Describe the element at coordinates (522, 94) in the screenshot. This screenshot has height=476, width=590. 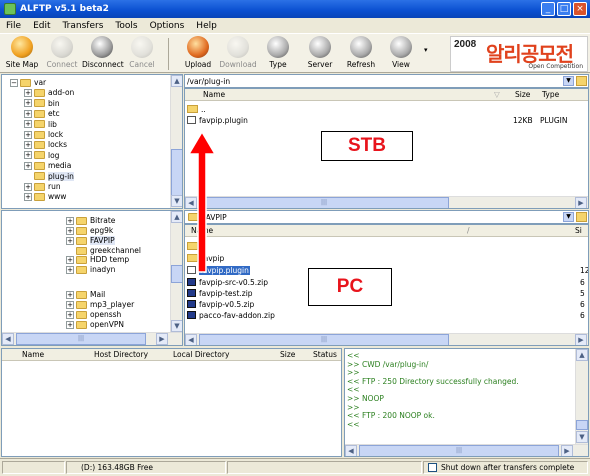
I see `column-size: Size` at that location.